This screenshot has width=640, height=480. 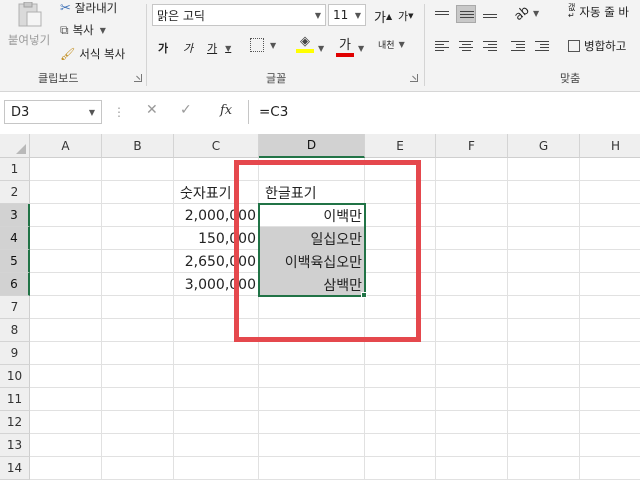 I want to click on phonetic-button: 내천 ▼, so click(x=391, y=44).